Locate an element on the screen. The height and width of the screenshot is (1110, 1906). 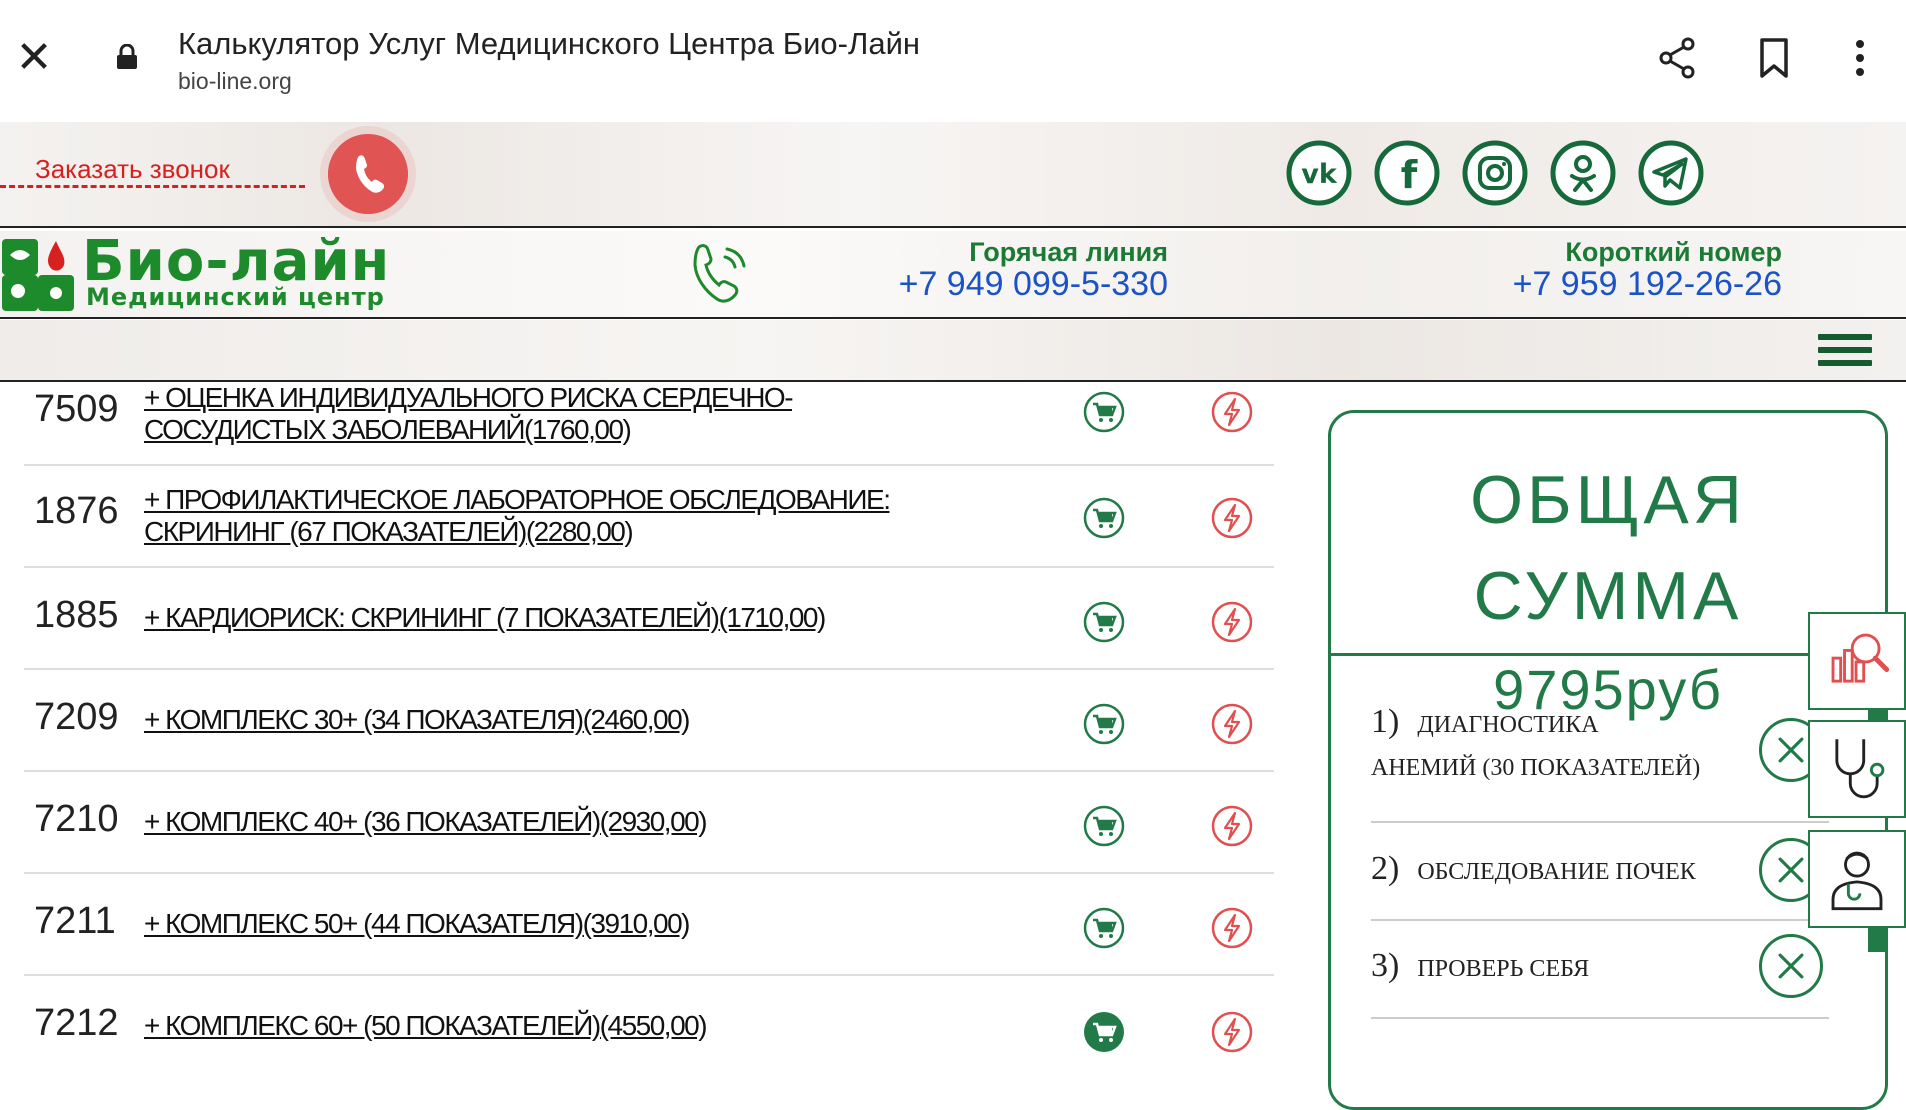
summary-divider is located at coordinates (1608, 654).